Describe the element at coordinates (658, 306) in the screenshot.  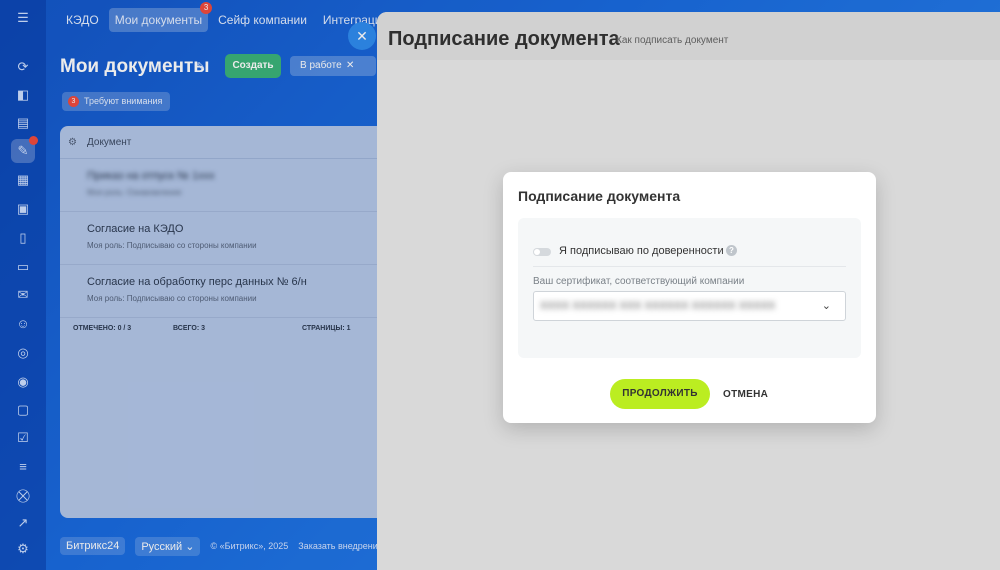
I see `certificate-value: ХХХХ ХХХХХХ ХХХ ХХХХХХ ХХХХХХ ХХХХХ` at that location.